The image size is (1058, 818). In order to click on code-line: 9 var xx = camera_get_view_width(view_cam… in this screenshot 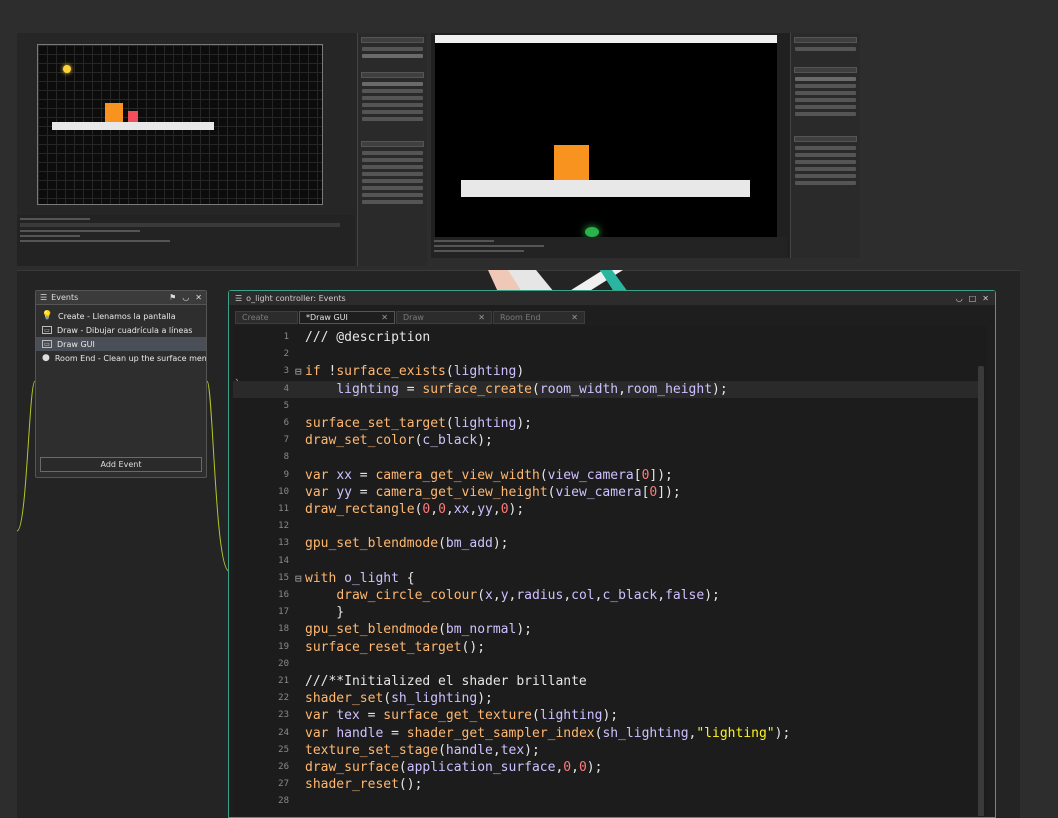, I will do `click(608, 475)`.